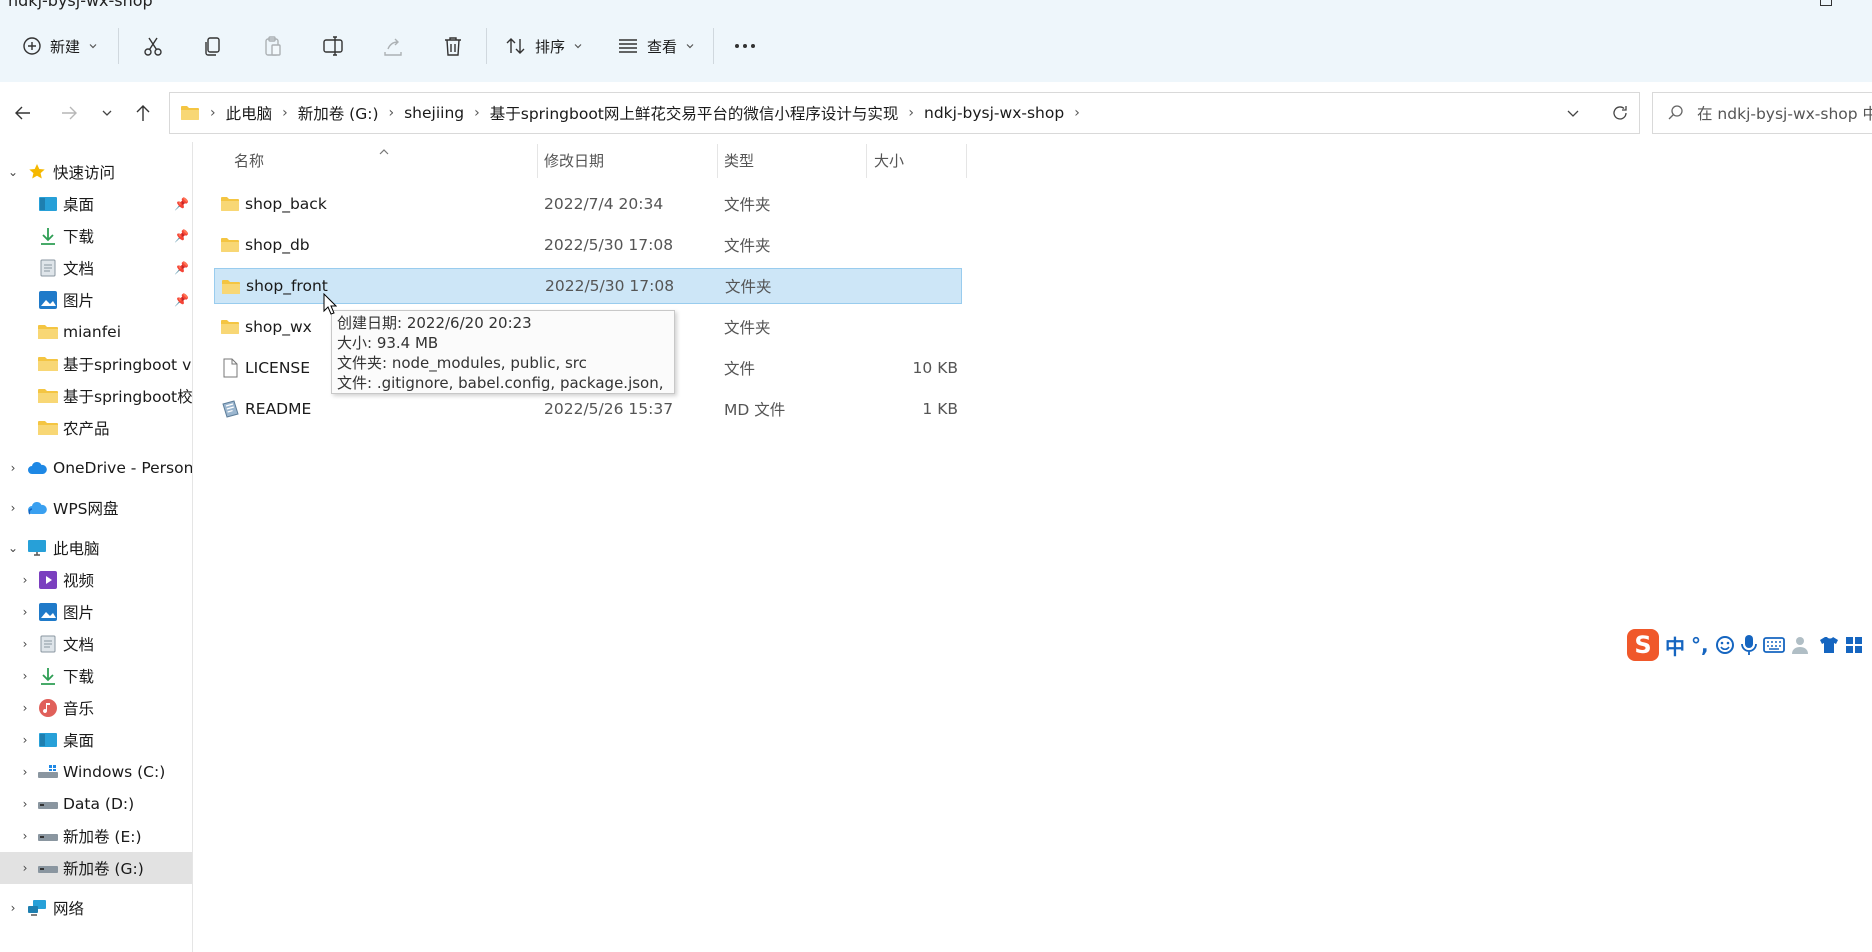 This screenshot has width=1872, height=952. Describe the element at coordinates (604, 204) in the screenshot. I see `file-date: 2022/7/4 20:34` at that location.